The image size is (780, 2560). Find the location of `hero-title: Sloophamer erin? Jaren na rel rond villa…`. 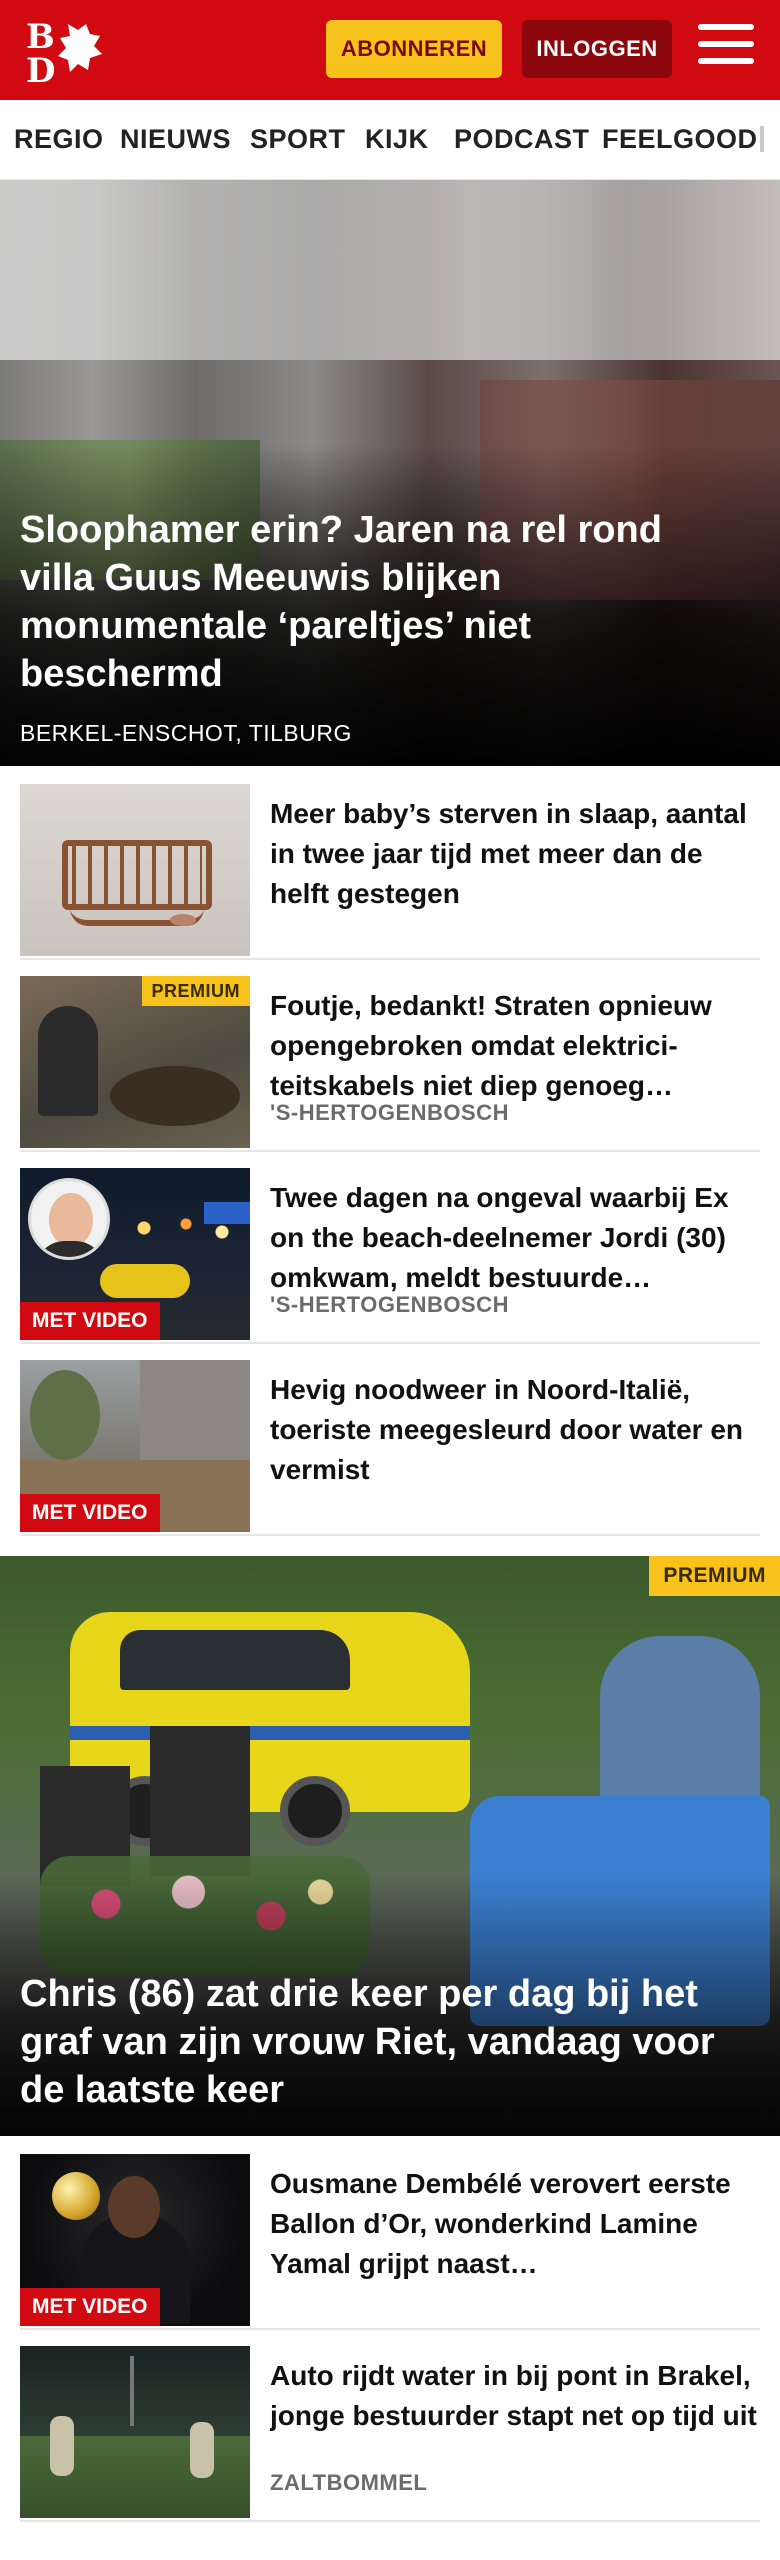

hero-title: Sloophamer erin? Jaren na rel rond villa… is located at coordinates (380, 602).